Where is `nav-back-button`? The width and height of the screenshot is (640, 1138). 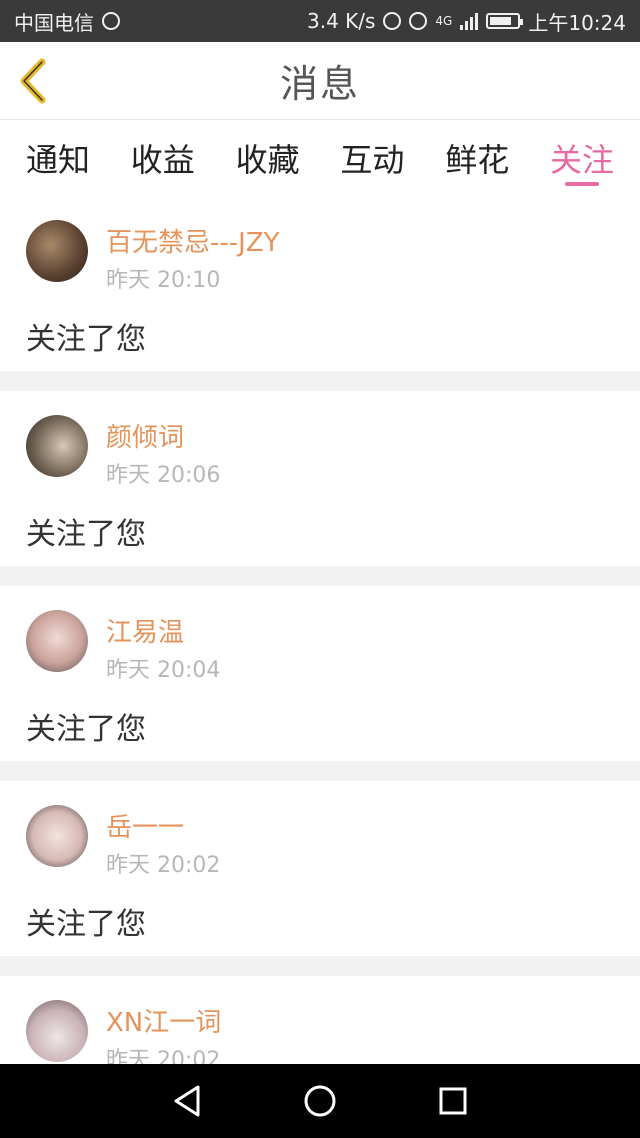 nav-back-button is located at coordinates (187, 1101).